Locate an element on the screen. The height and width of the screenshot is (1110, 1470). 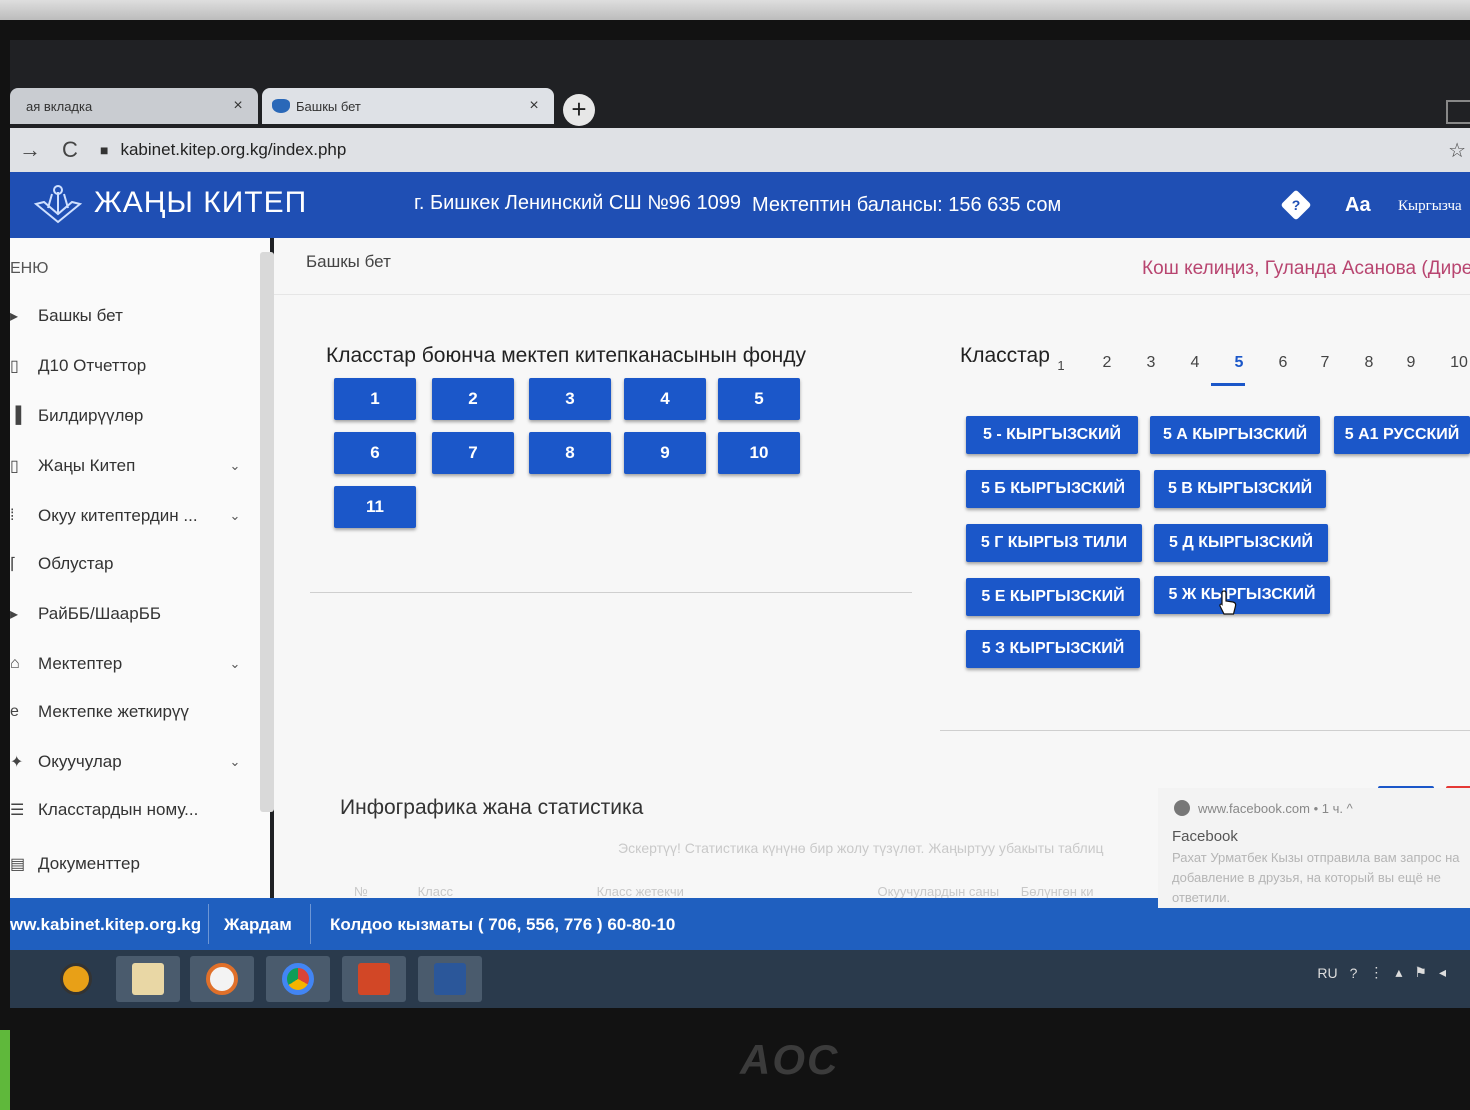
footer-site-link: ww.kabinet.kitep.org.kg is located at coordinates (105, 925).